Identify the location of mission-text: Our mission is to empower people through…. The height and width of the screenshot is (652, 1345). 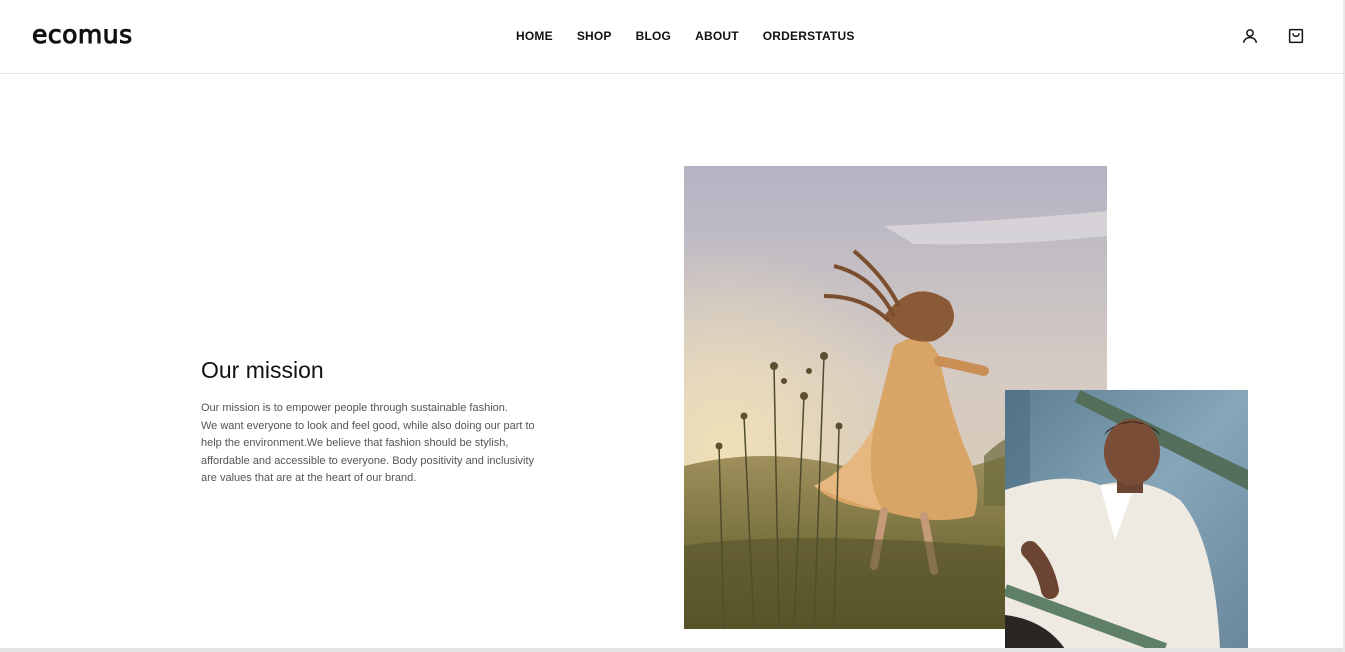
(381, 444).